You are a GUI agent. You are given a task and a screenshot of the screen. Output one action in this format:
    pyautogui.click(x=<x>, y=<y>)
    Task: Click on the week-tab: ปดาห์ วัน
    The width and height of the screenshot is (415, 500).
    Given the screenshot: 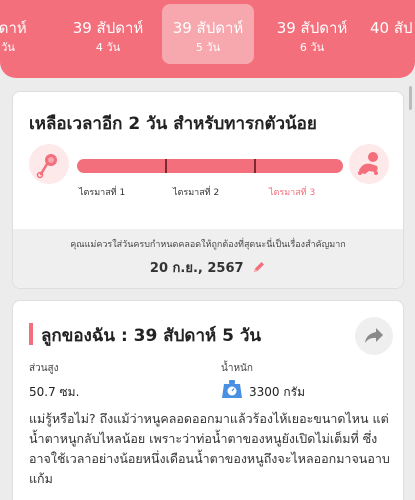 What is the action you would take?
    pyautogui.click(x=18, y=34)
    